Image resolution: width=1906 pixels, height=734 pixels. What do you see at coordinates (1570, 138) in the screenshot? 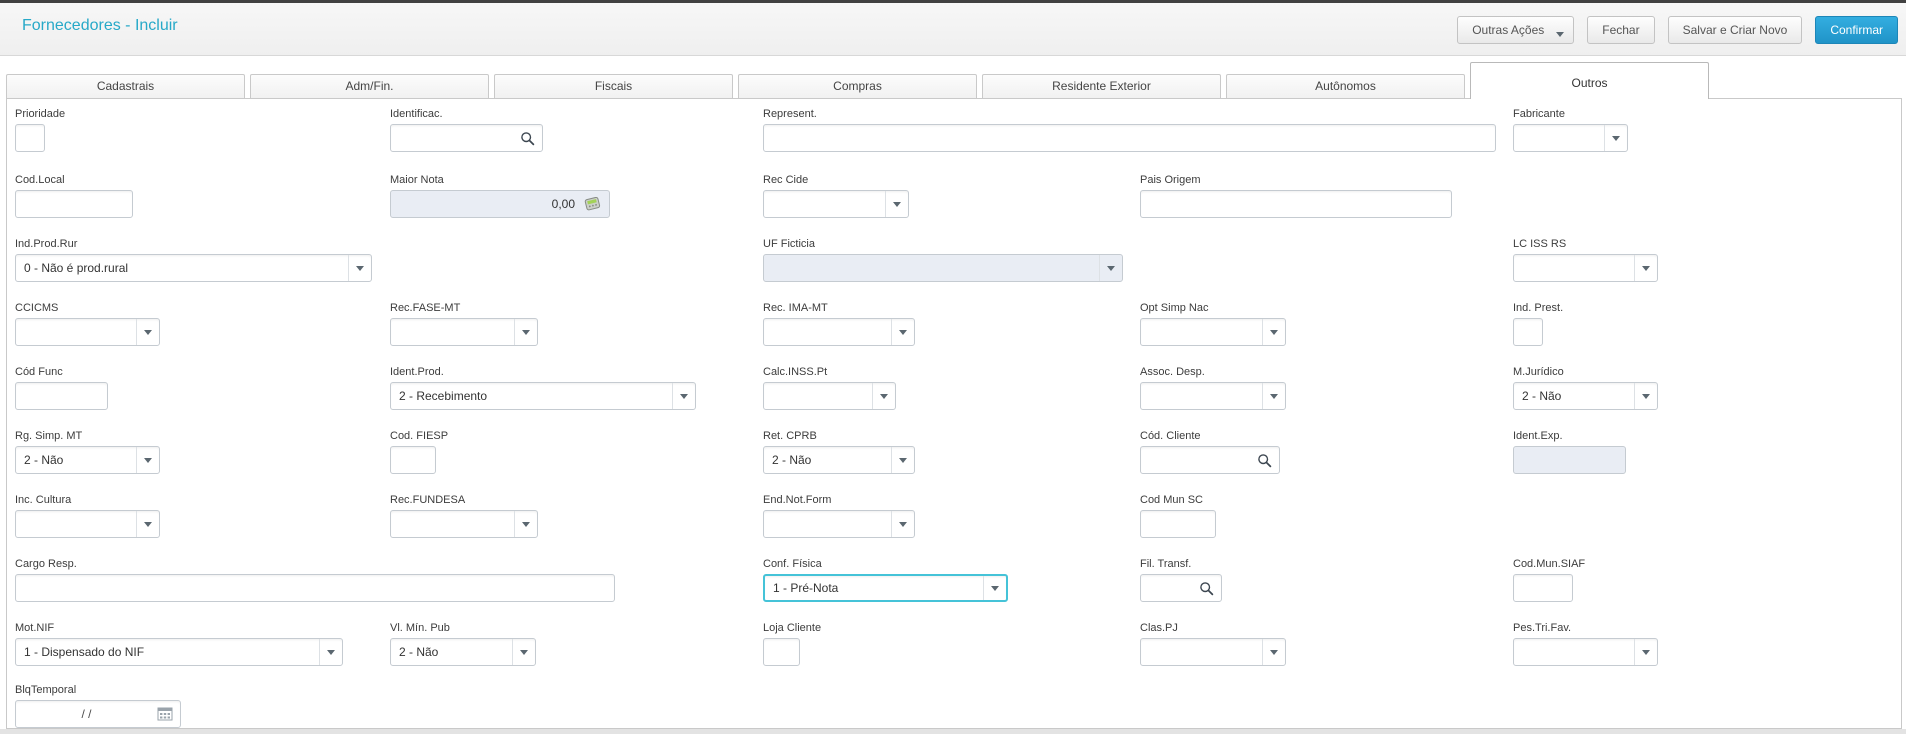
I see `fabricante-select` at bounding box center [1570, 138].